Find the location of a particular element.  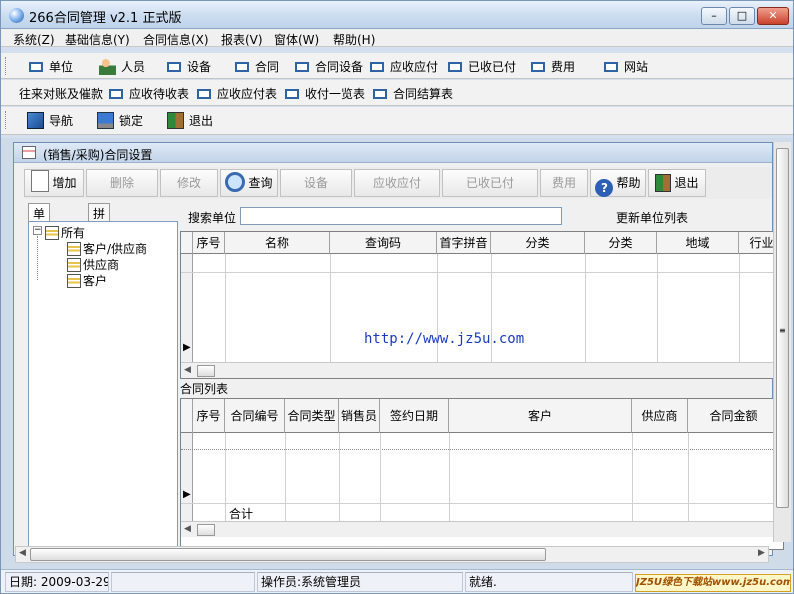

col-sign-date: 签约日期 is located at coordinates (414, 416).